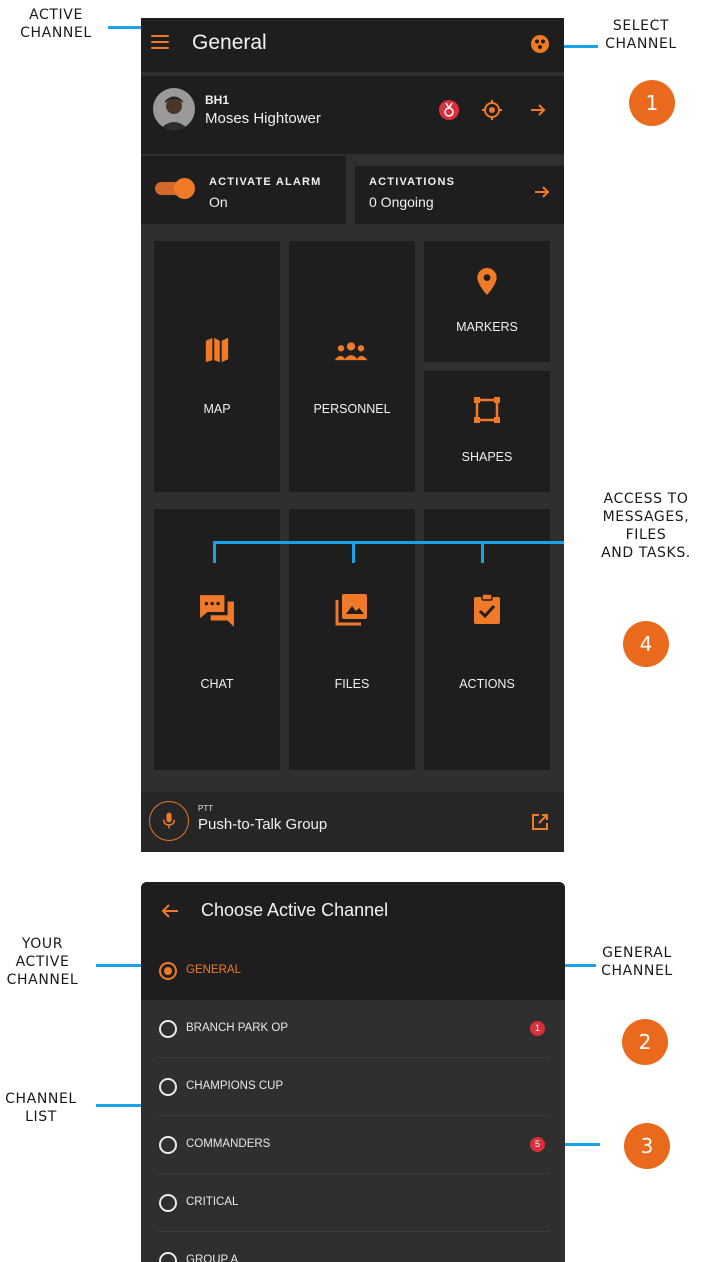 This screenshot has width=709, height=1262. What do you see at coordinates (263, 118) in the screenshot?
I see `user-name: Moses Hightower` at bounding box center [263, 118].